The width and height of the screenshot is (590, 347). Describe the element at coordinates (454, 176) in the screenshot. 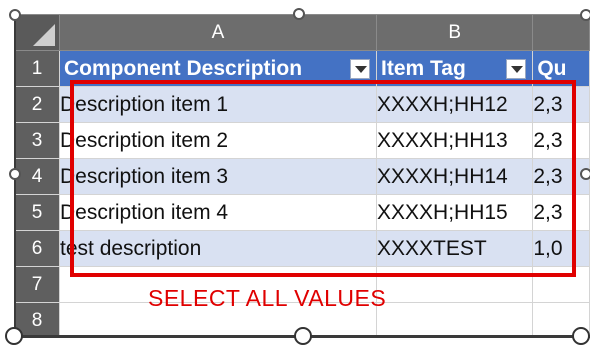

I see `cell-item-tag: XXXXH;HH14` at that location.